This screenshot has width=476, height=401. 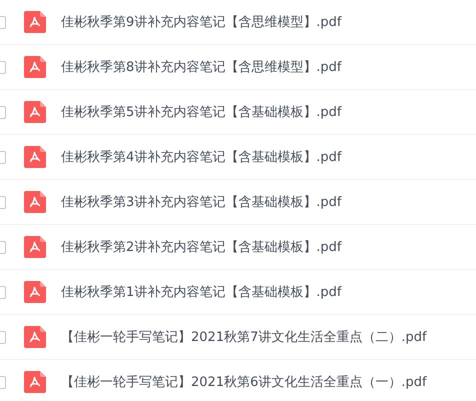 What do you see at coordinates (201, 292) in the screenshot?
I see `file-name: 佳彬秋季第1讲补充内容笔记【含基础模板】.pdf` at bounding box center [201, 292].